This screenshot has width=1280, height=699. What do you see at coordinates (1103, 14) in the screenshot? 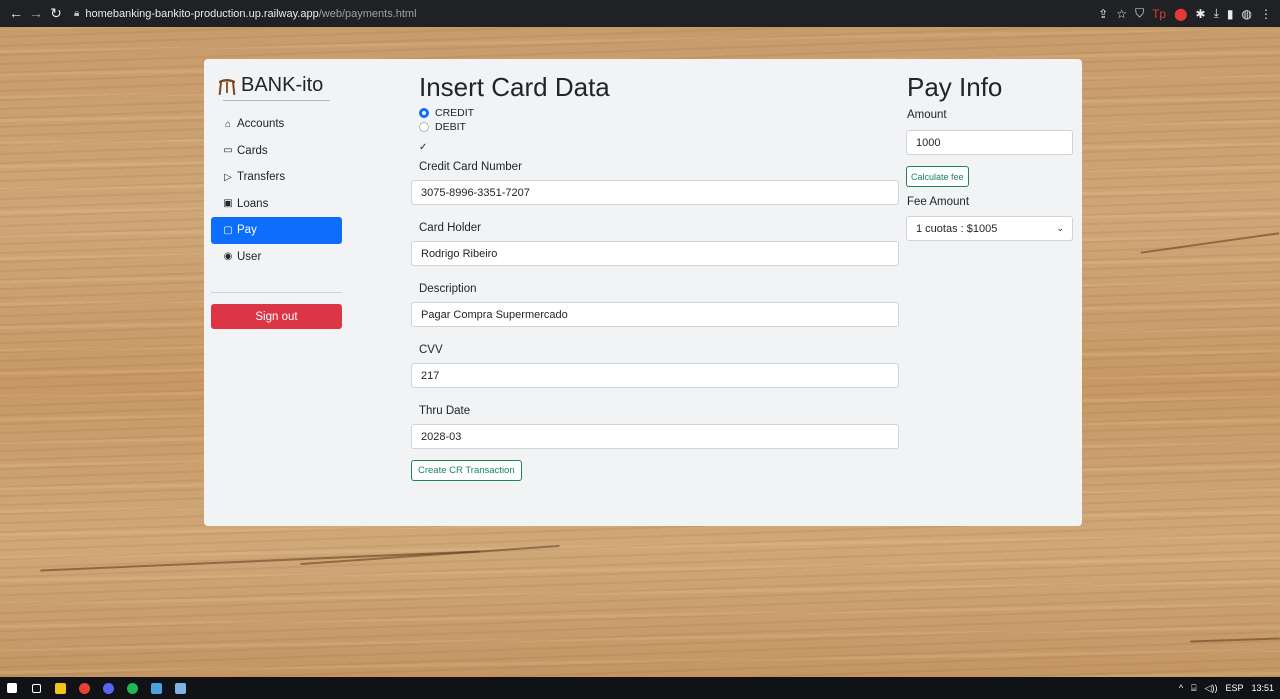
I see `share-icon: ⇪` at bounding box center [1103, 14].